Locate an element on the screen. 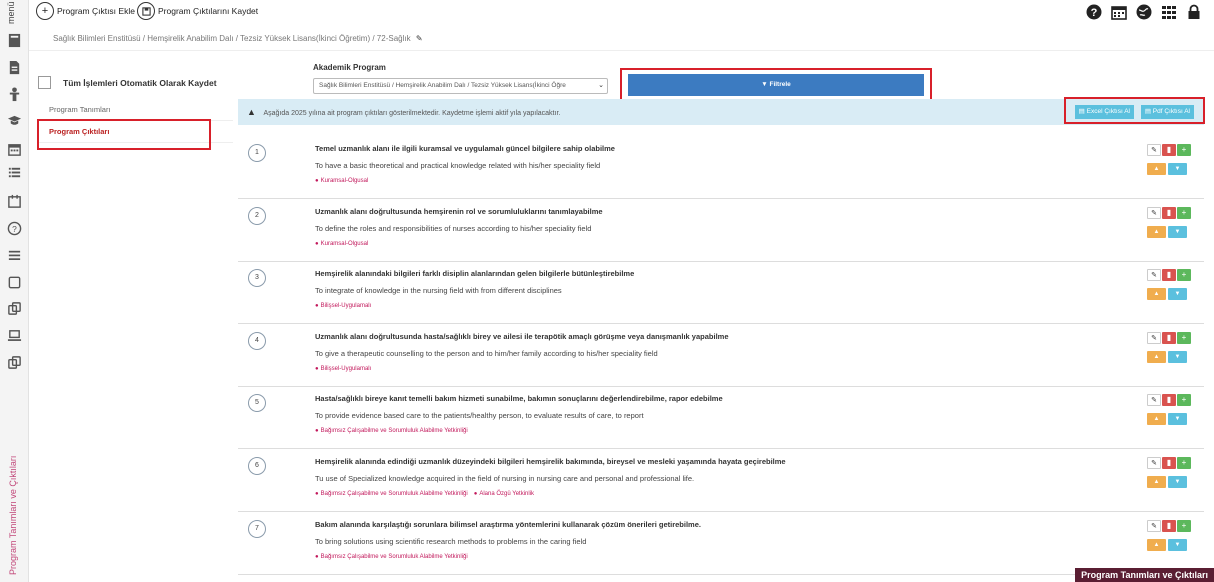 This screenshot has height=582, width=1214. icon-rail: menü ? Program Tanımları ve Çıktıları is located at coordinates (14, 291).